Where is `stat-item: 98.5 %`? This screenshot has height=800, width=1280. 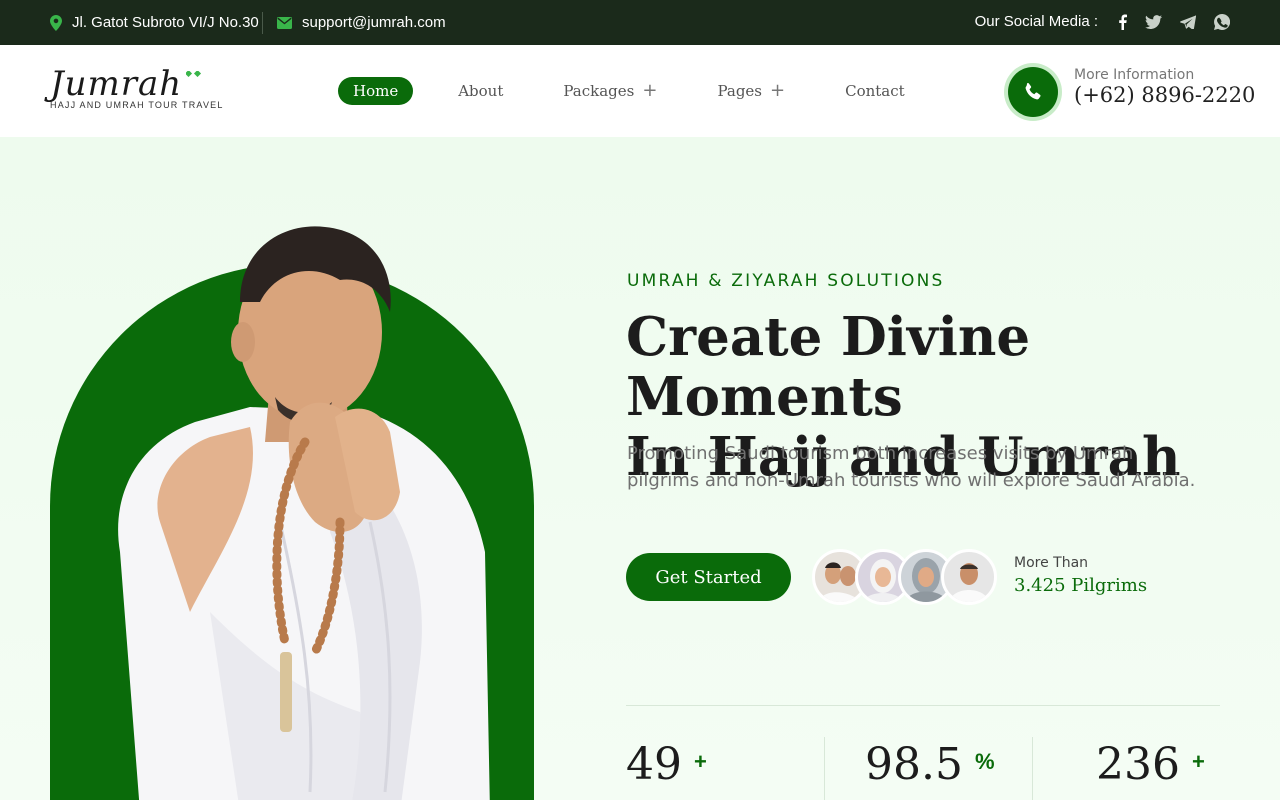 stat-item: 98.5 % is located at coordinates (930, 765).